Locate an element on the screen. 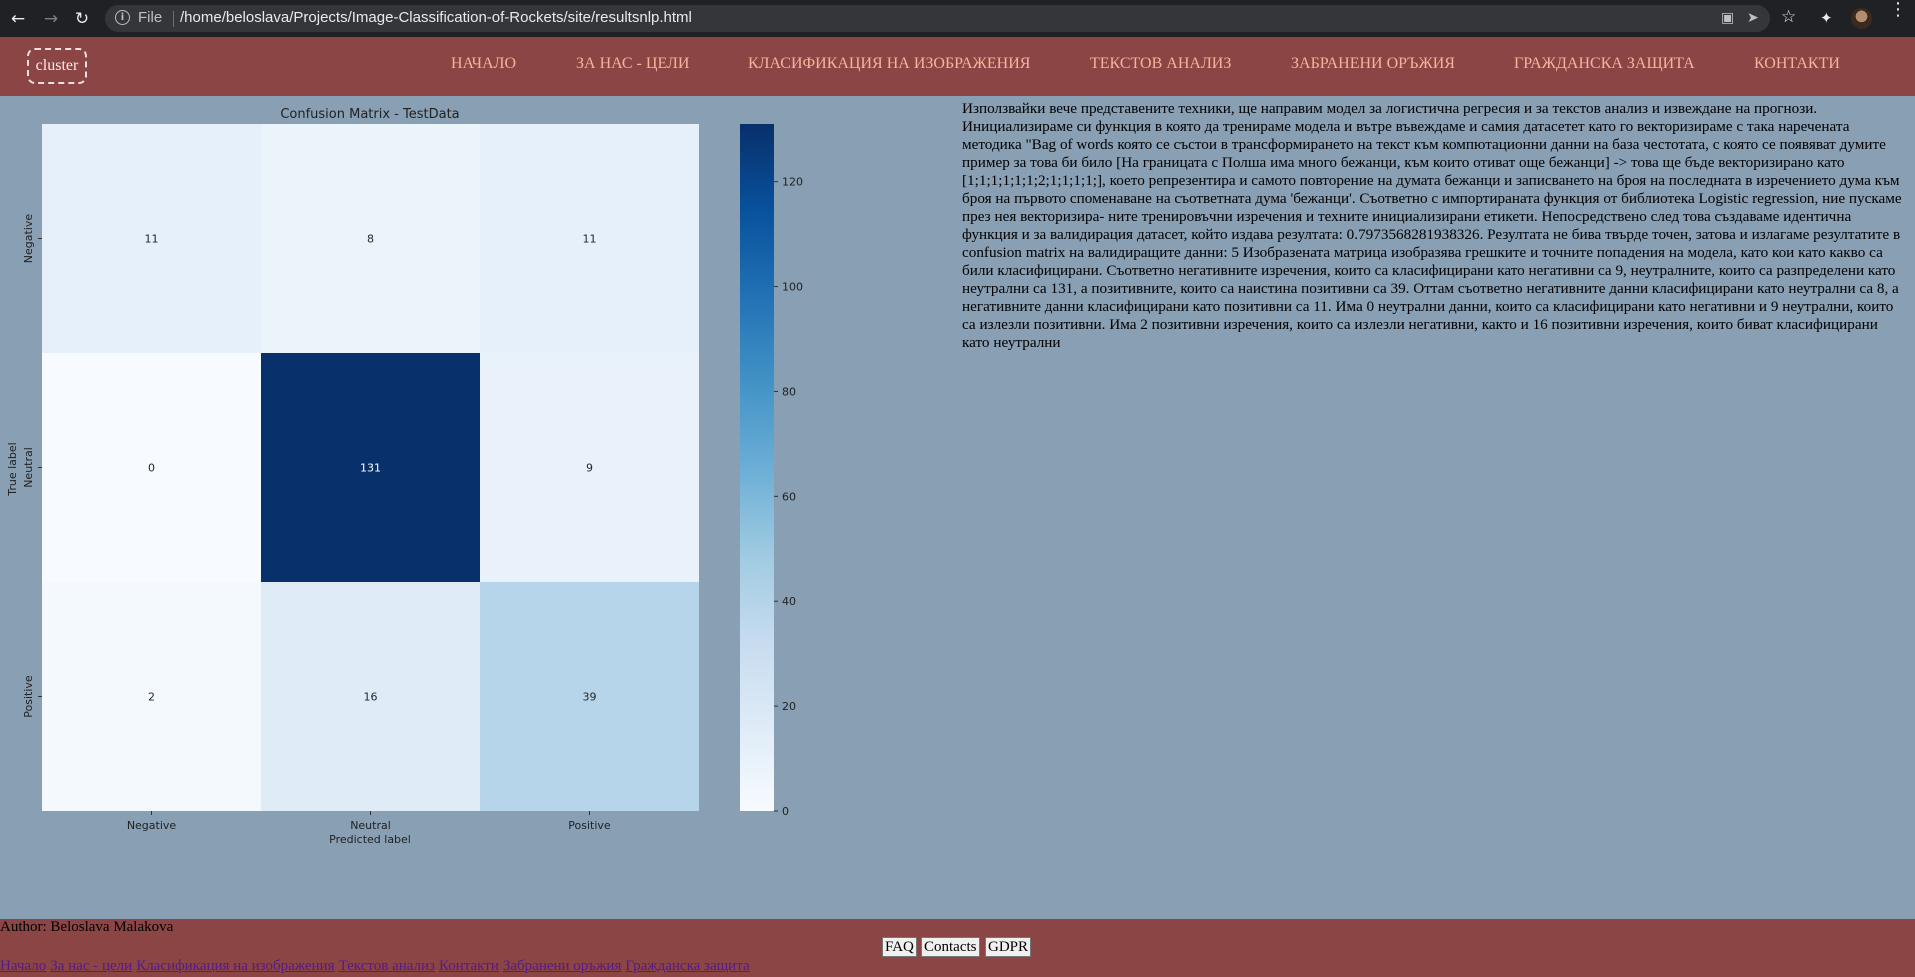 The width and height of the screenshot is (1915, 977). author-credit: Author: Beloslava Malakova is located at coordinates (87, 927).